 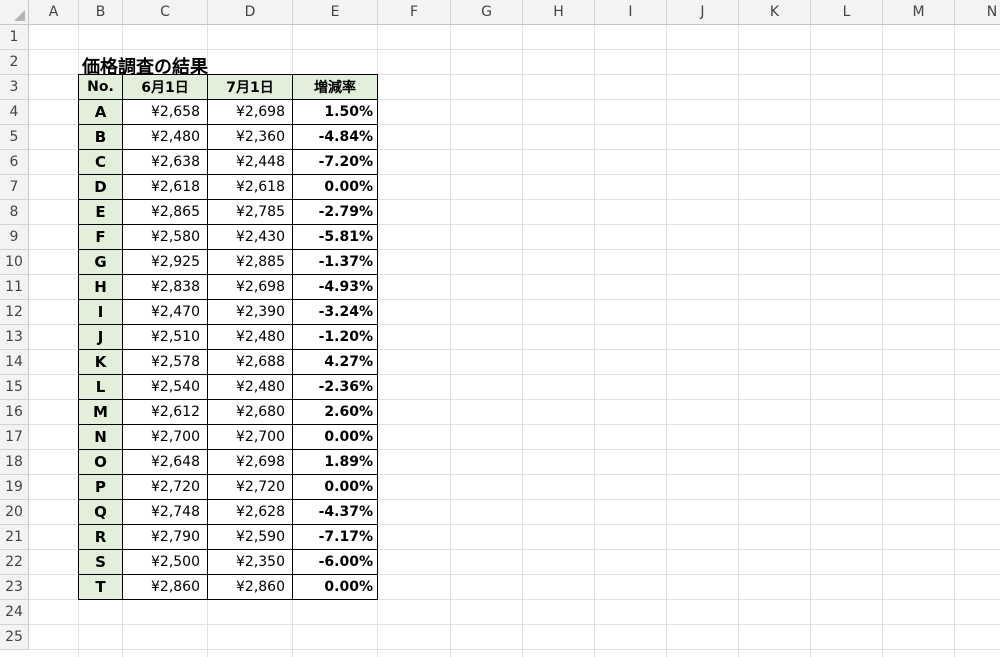 What do you see at coordinates (14, 262) in the screenshot?
I see `row-header-10: 10` at bounding box center [14, 262].